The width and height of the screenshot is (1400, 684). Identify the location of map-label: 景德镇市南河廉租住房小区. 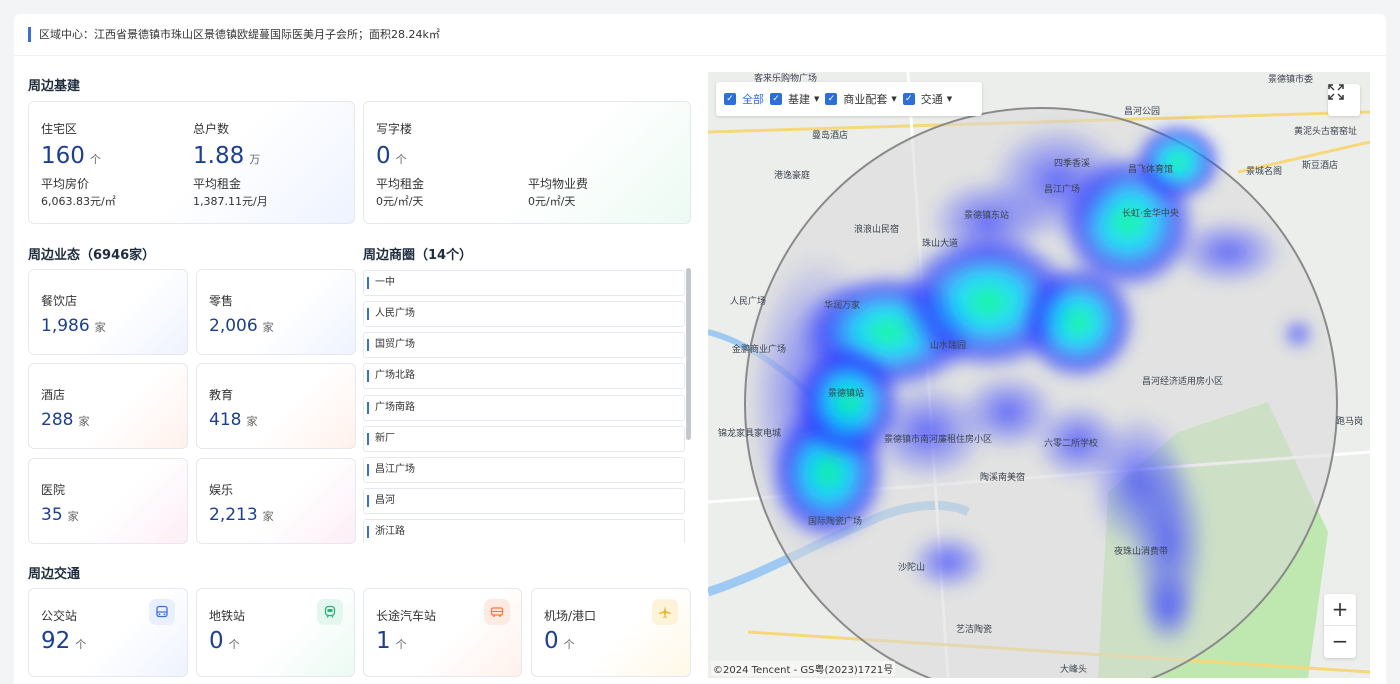
(938, 439).